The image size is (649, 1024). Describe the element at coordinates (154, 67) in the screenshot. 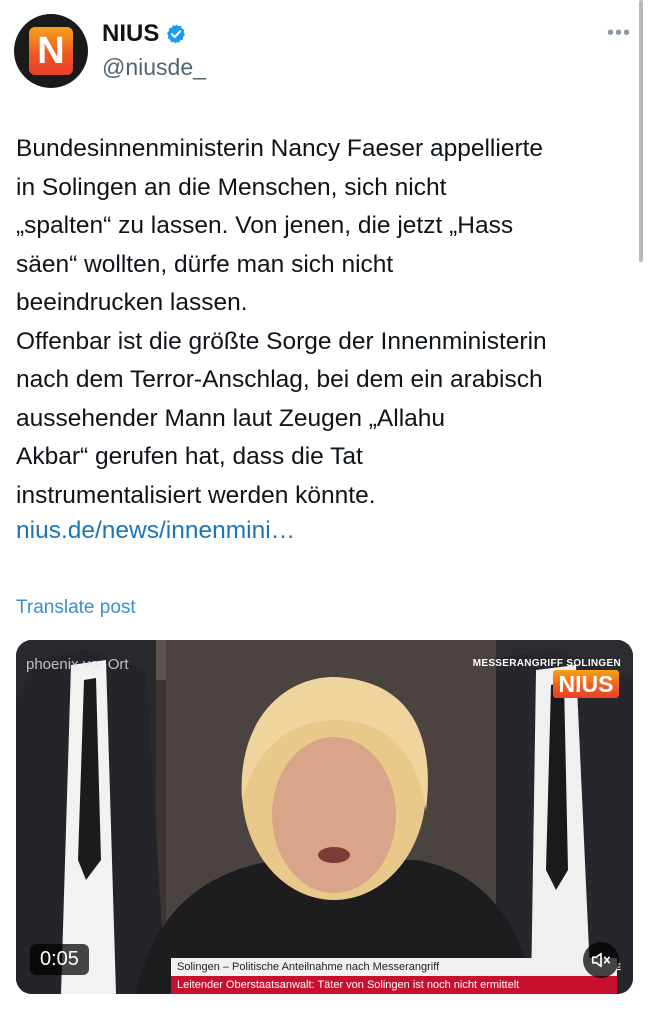

I see `author-handle: @niusde_` at that location.